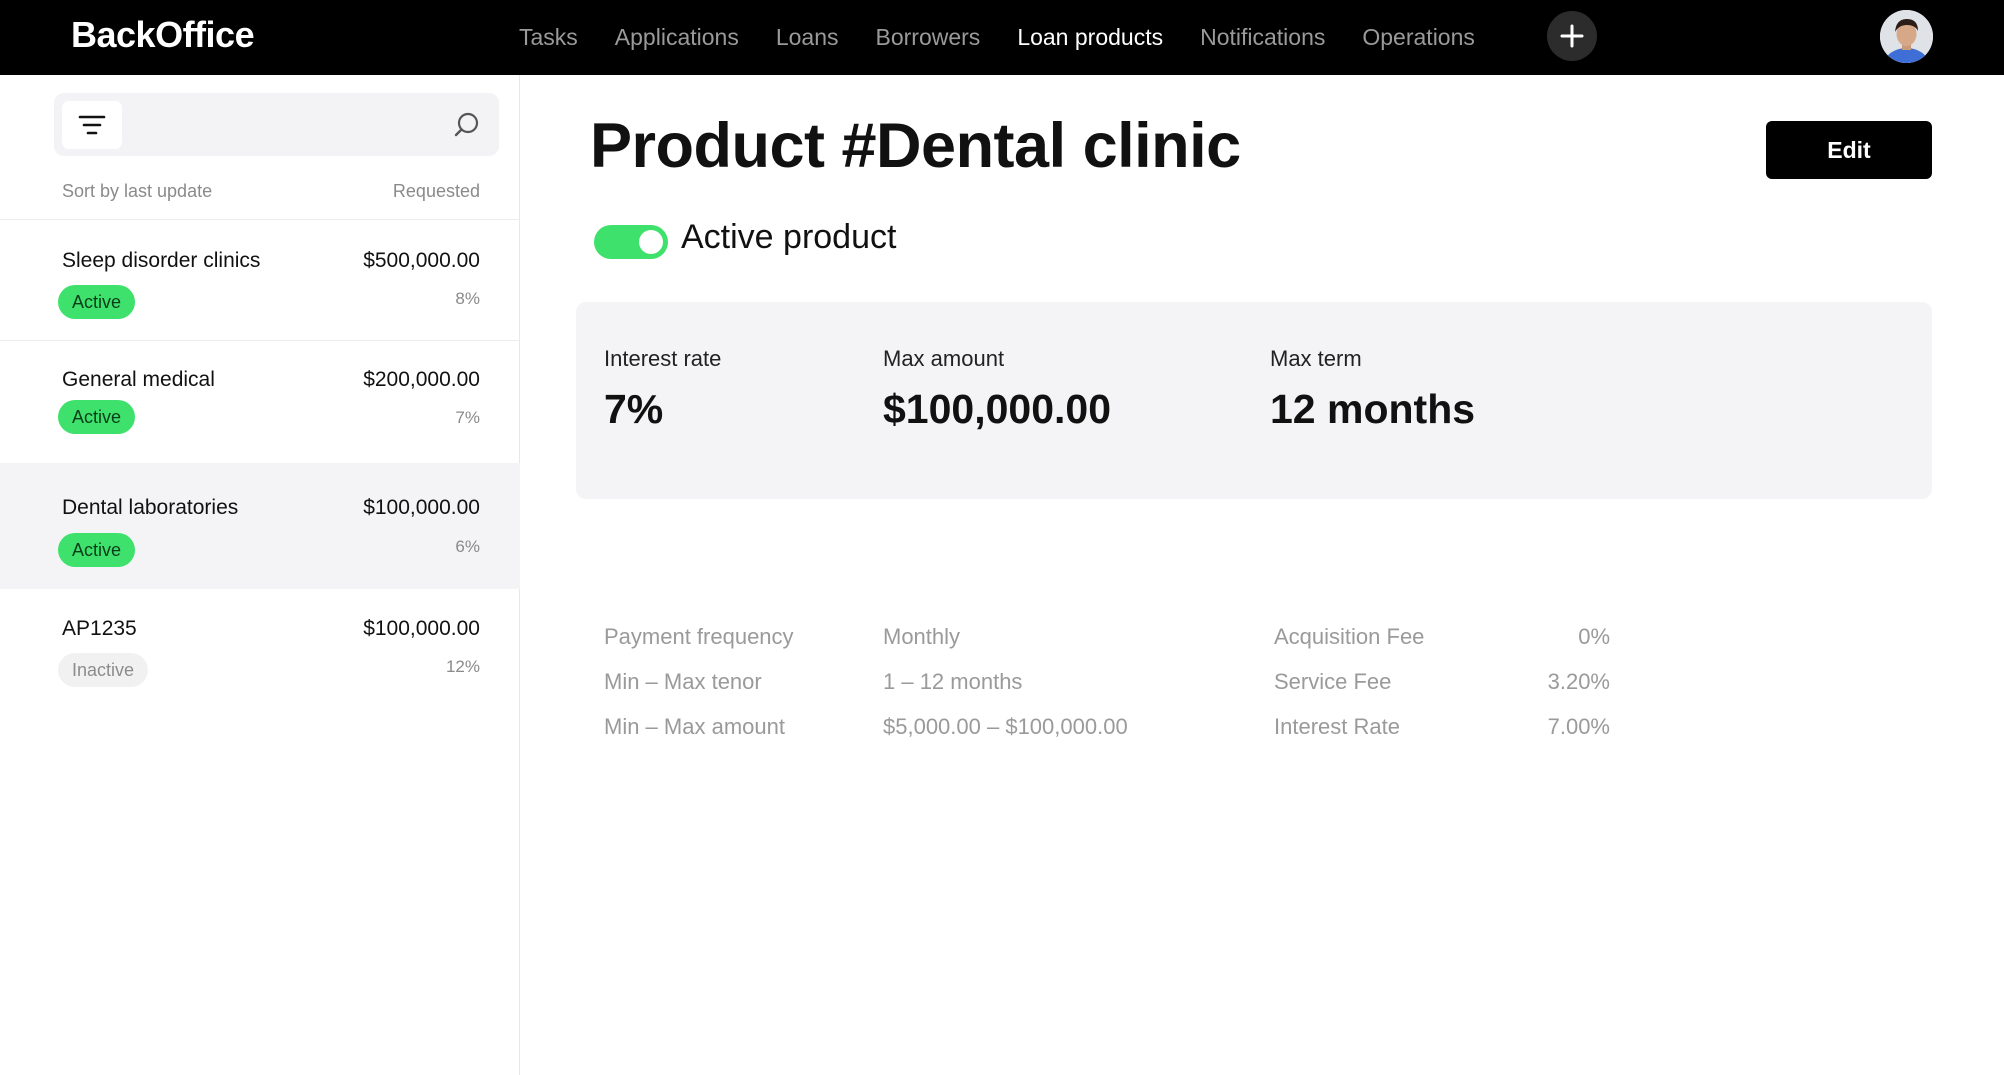 The image size is (2004, 1075). I want to click on fee-label: Interest Rate, so click(1337, 726).